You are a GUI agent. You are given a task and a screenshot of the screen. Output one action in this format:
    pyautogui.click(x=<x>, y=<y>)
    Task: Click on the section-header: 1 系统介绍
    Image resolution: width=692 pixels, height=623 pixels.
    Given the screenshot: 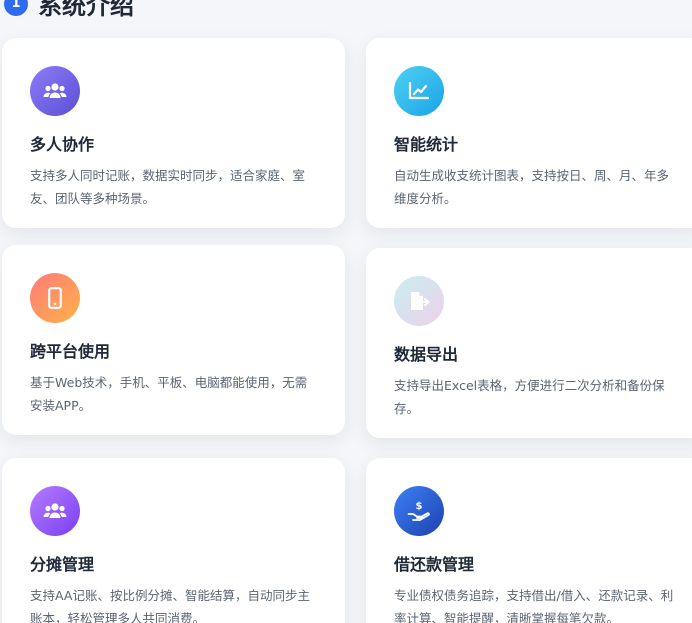 What is the action you would take?
    pyautogui.click(x=69, y=10)
    